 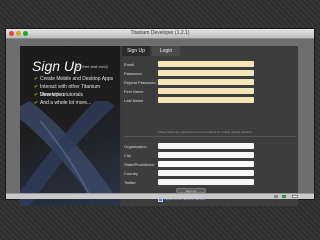 I want to click on organization-row: Organization, so click(x=210, y=146).